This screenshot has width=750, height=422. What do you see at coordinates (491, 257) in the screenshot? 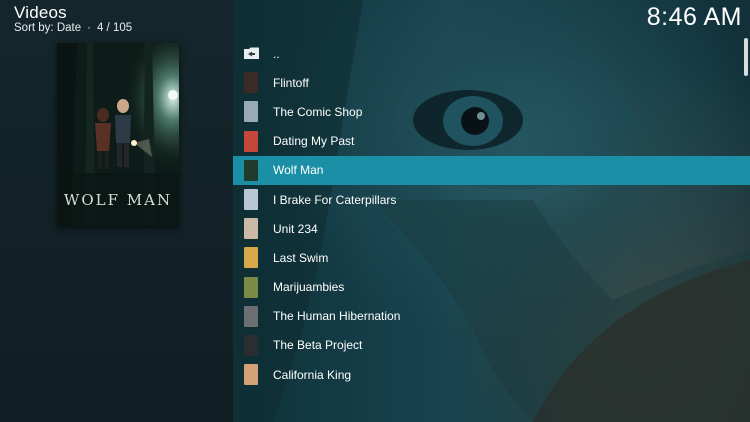
I see `list-item: Last Swim` at bounding box center [491, 257].